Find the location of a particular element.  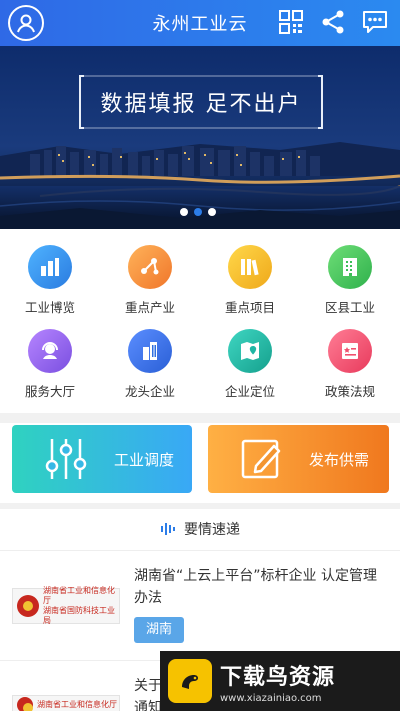

news-section-header: 要情速递 is located at coordinates (200, 529).